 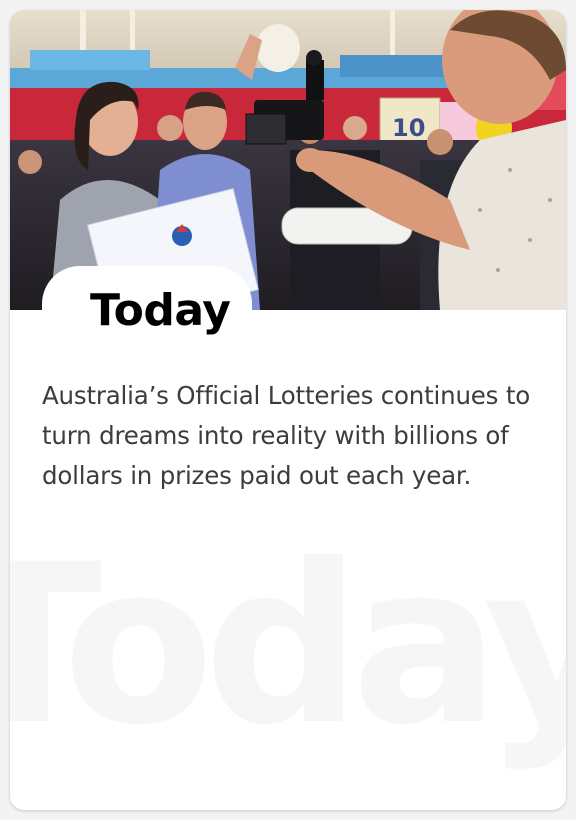 What do you see at coordinates (160, 310) in the screenshot?
I see `card-heading: Today` at bounding box center [160, 310].